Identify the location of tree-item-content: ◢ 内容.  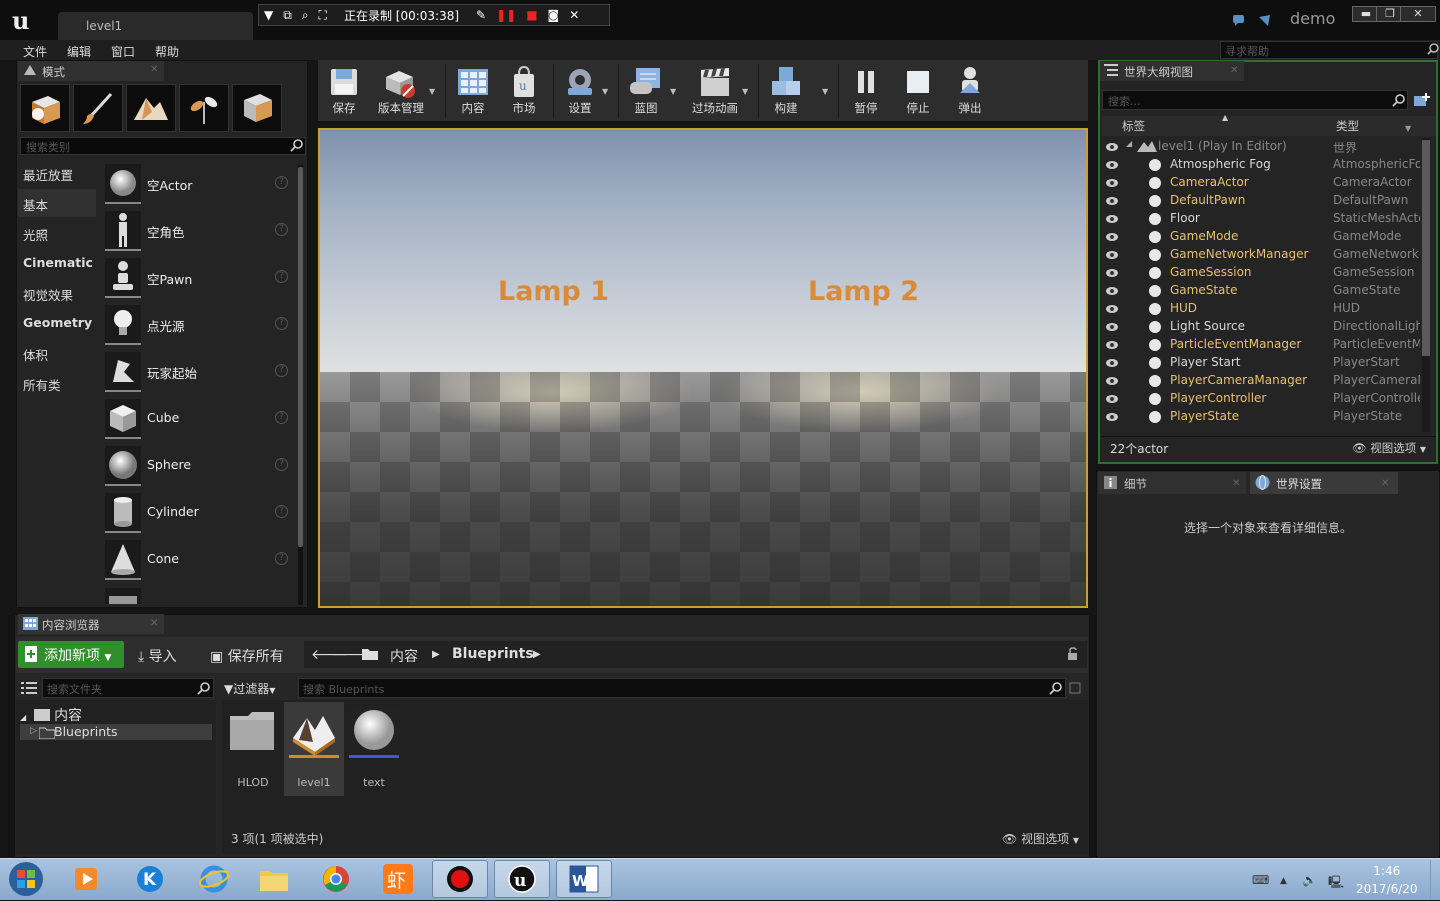
(51, 715).